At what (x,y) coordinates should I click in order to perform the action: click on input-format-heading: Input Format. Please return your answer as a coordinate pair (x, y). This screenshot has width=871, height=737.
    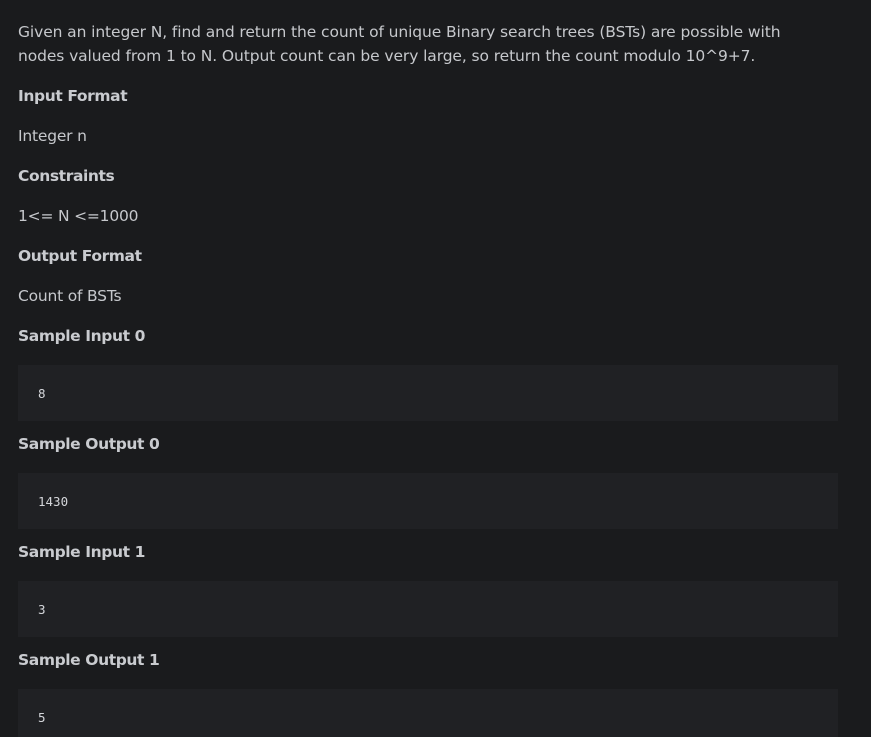
    Looking at the image, I should click on (73, 96).